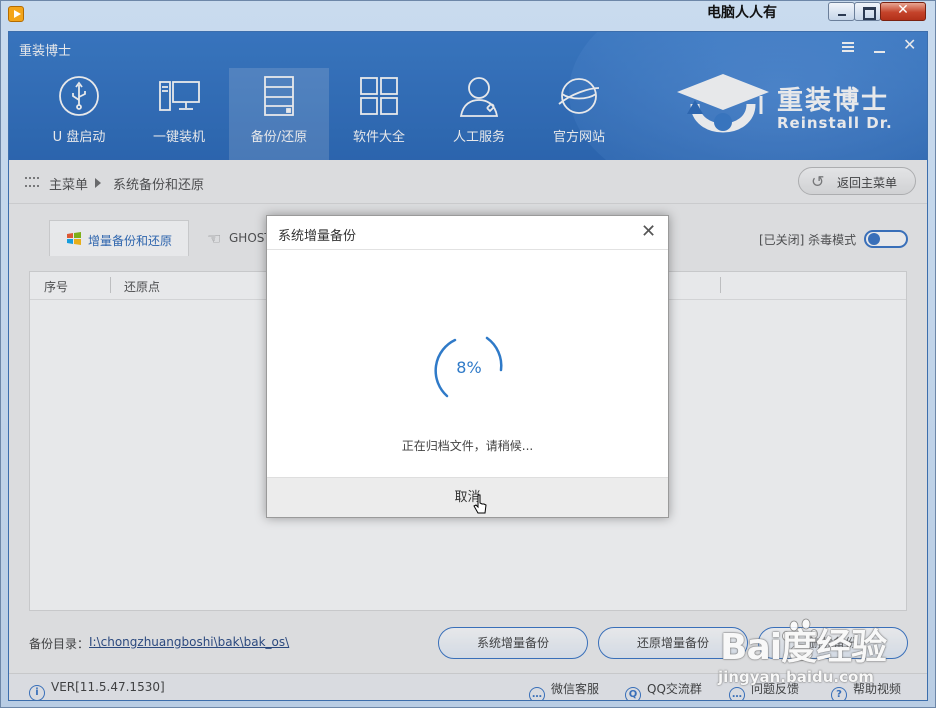 Image resolution: width=936 pixels, height=708 pixels. I want to click on close-icon: ✕, so click(903, 10).